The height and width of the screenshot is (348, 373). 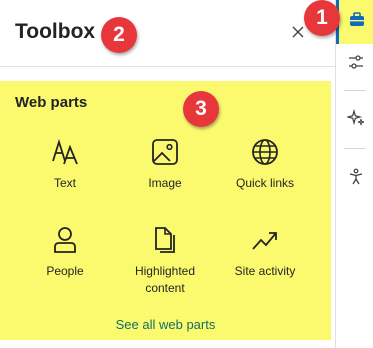 I want to click on web-part-label: Quick links, so click(x=264, y=183).